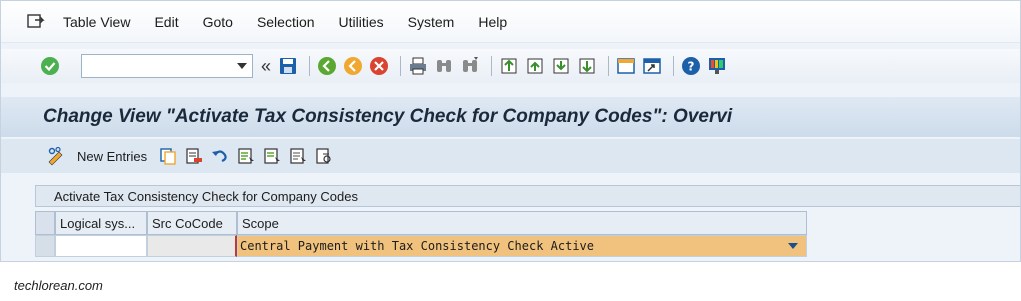 This screenshot has height=301, width=1021. Describe the element at coordinates (353, 66) in the screenshot. I see `exit-icon` at that location.